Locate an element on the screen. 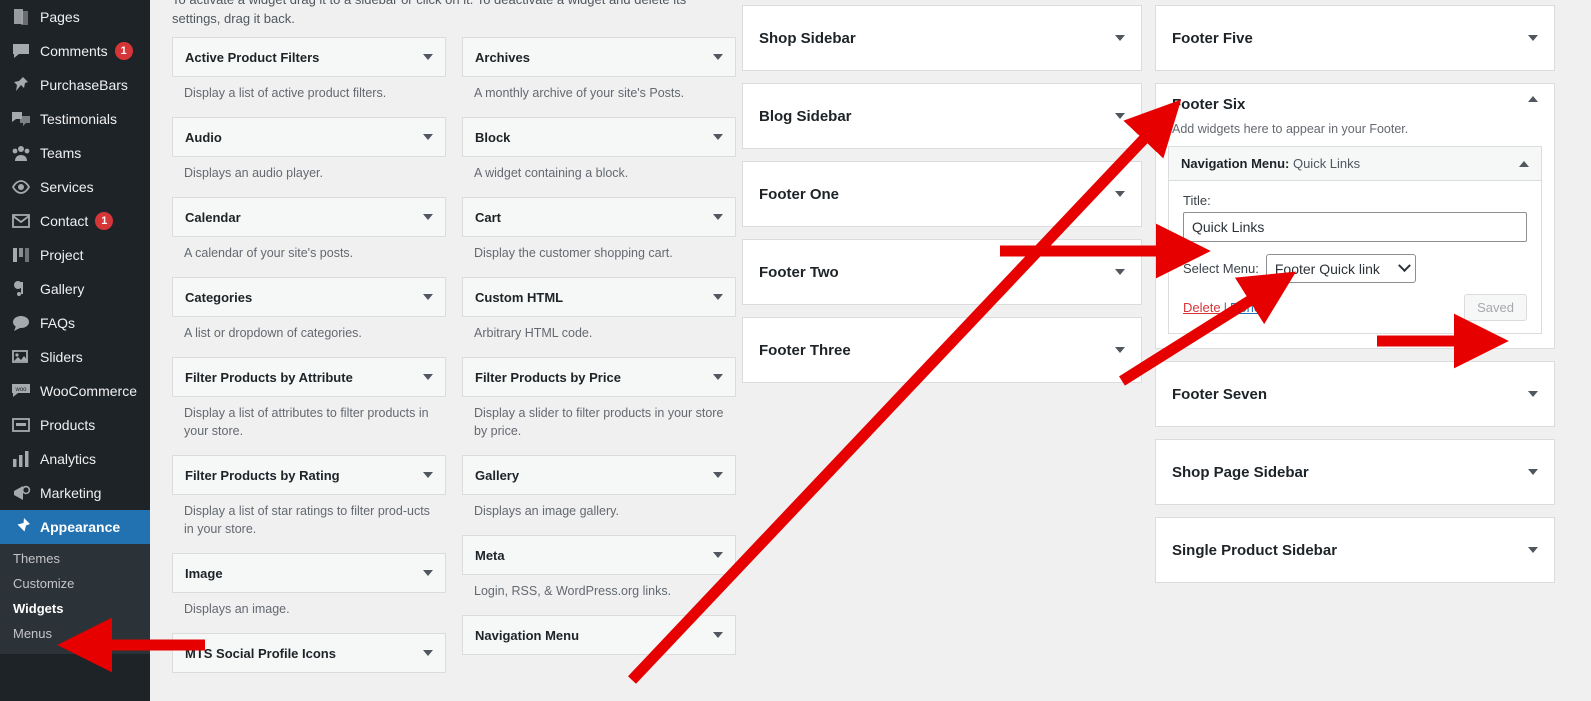 The image size is (1591, 701). sidebar-panel-header: Footer Seven is located at coordinates (1355, 394).